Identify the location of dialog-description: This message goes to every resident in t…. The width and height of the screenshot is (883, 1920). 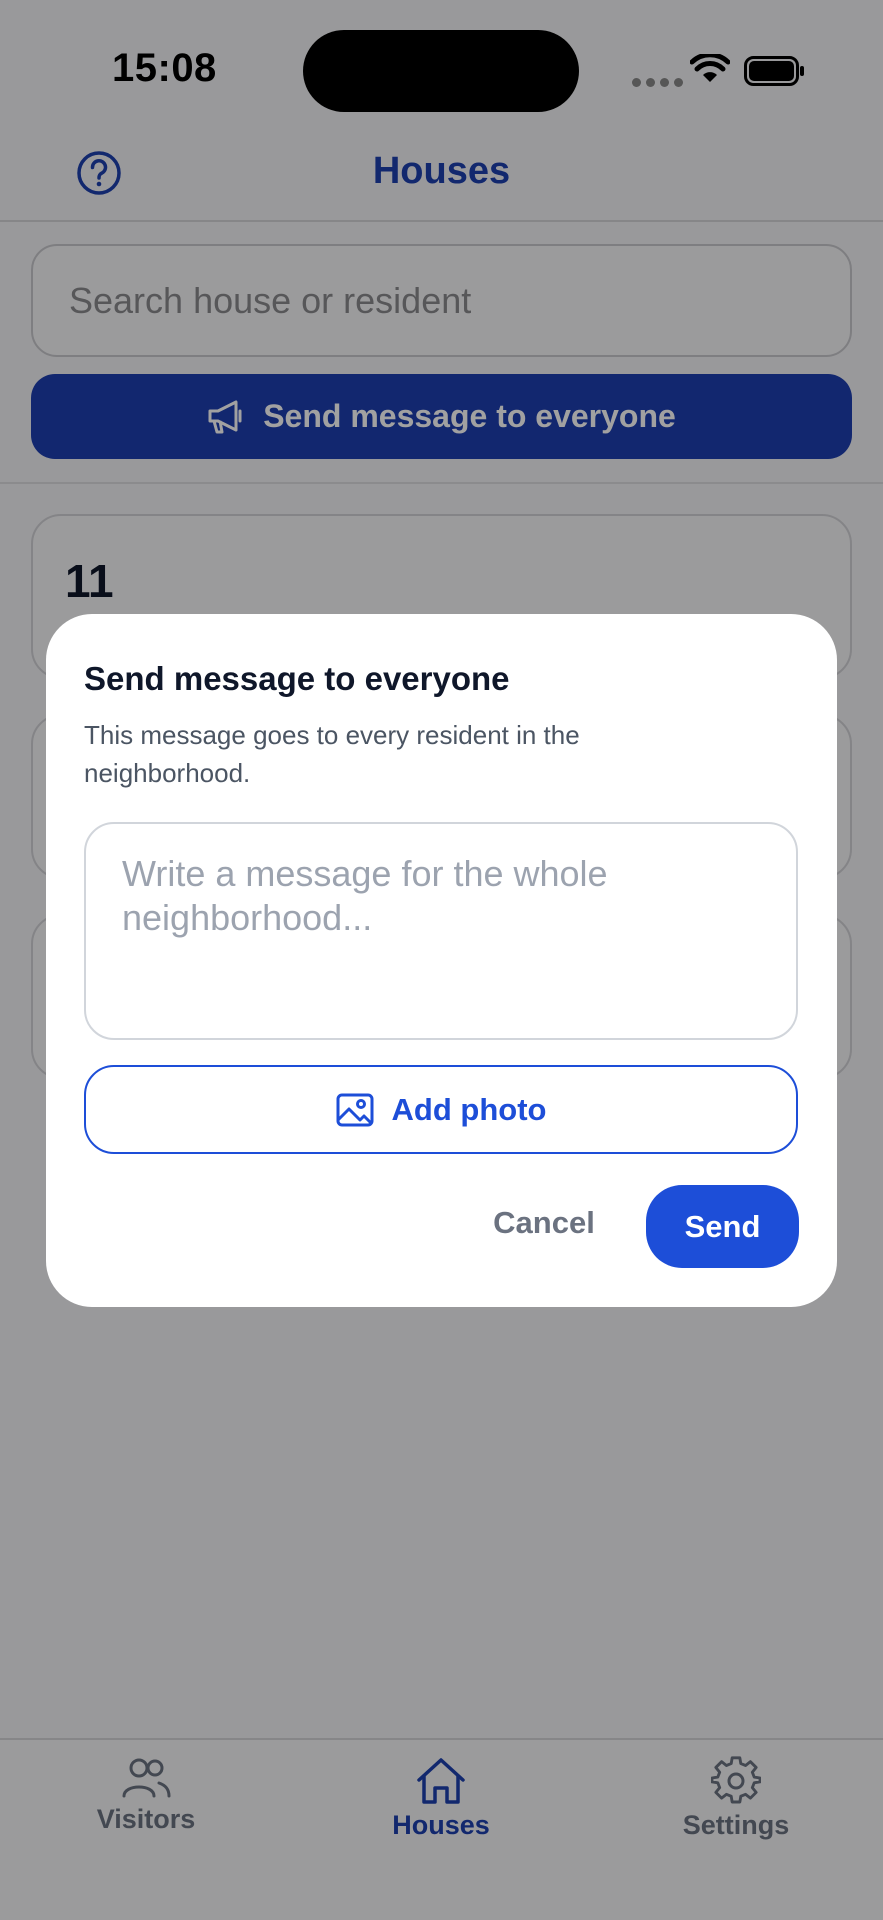
(332, 754).